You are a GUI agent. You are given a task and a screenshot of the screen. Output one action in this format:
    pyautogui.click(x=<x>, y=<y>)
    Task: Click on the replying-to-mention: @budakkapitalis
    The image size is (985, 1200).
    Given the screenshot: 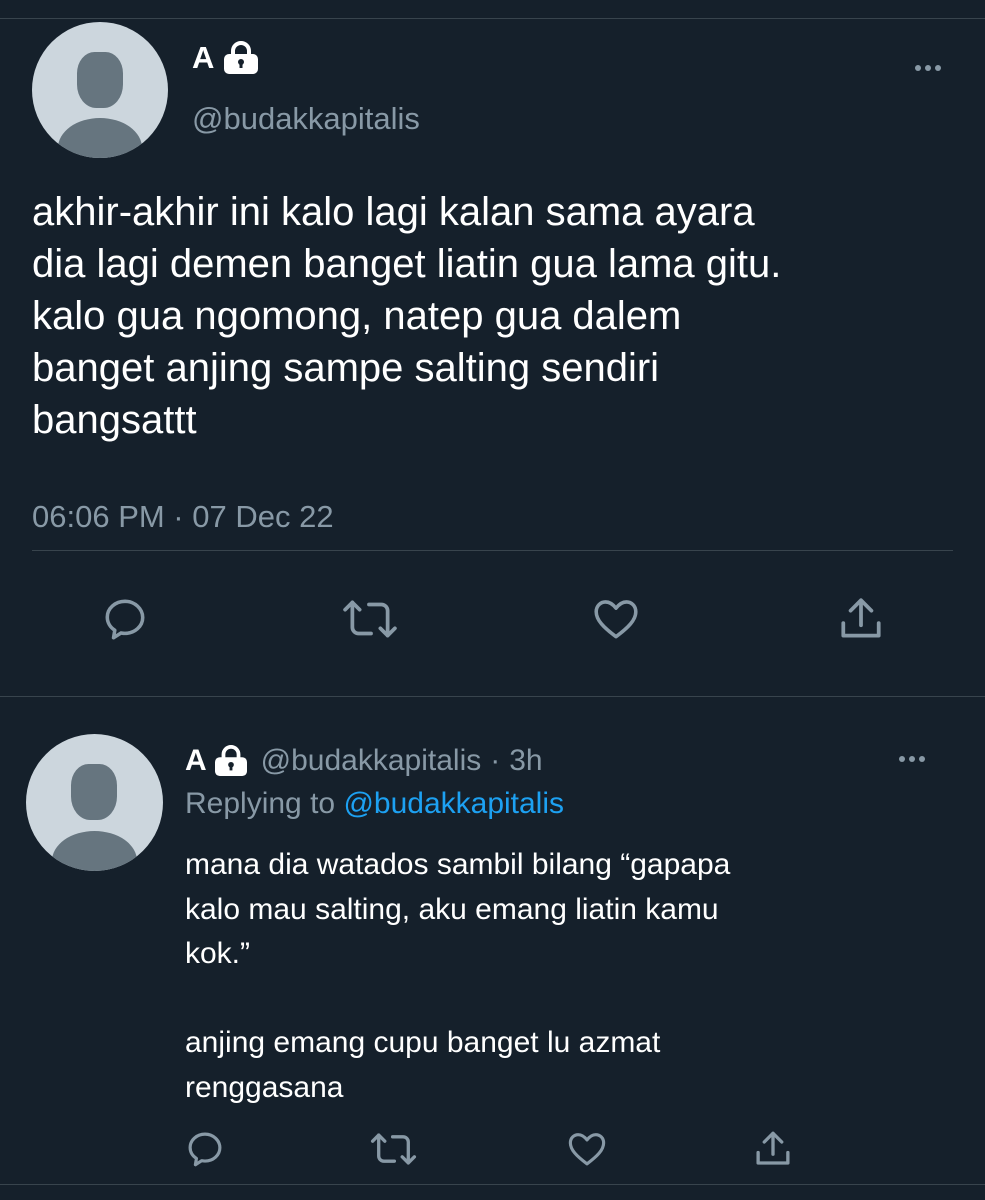 What is the action you would take?
    pyautogui.click(x=453, y=803)
    